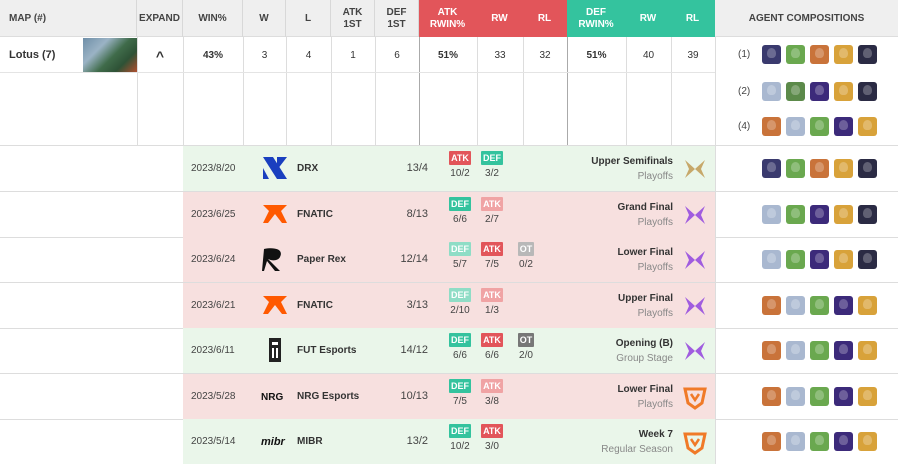 The image size is (898, 464). I want to click on col-winpct-header: WIN%, so click(213, 18).